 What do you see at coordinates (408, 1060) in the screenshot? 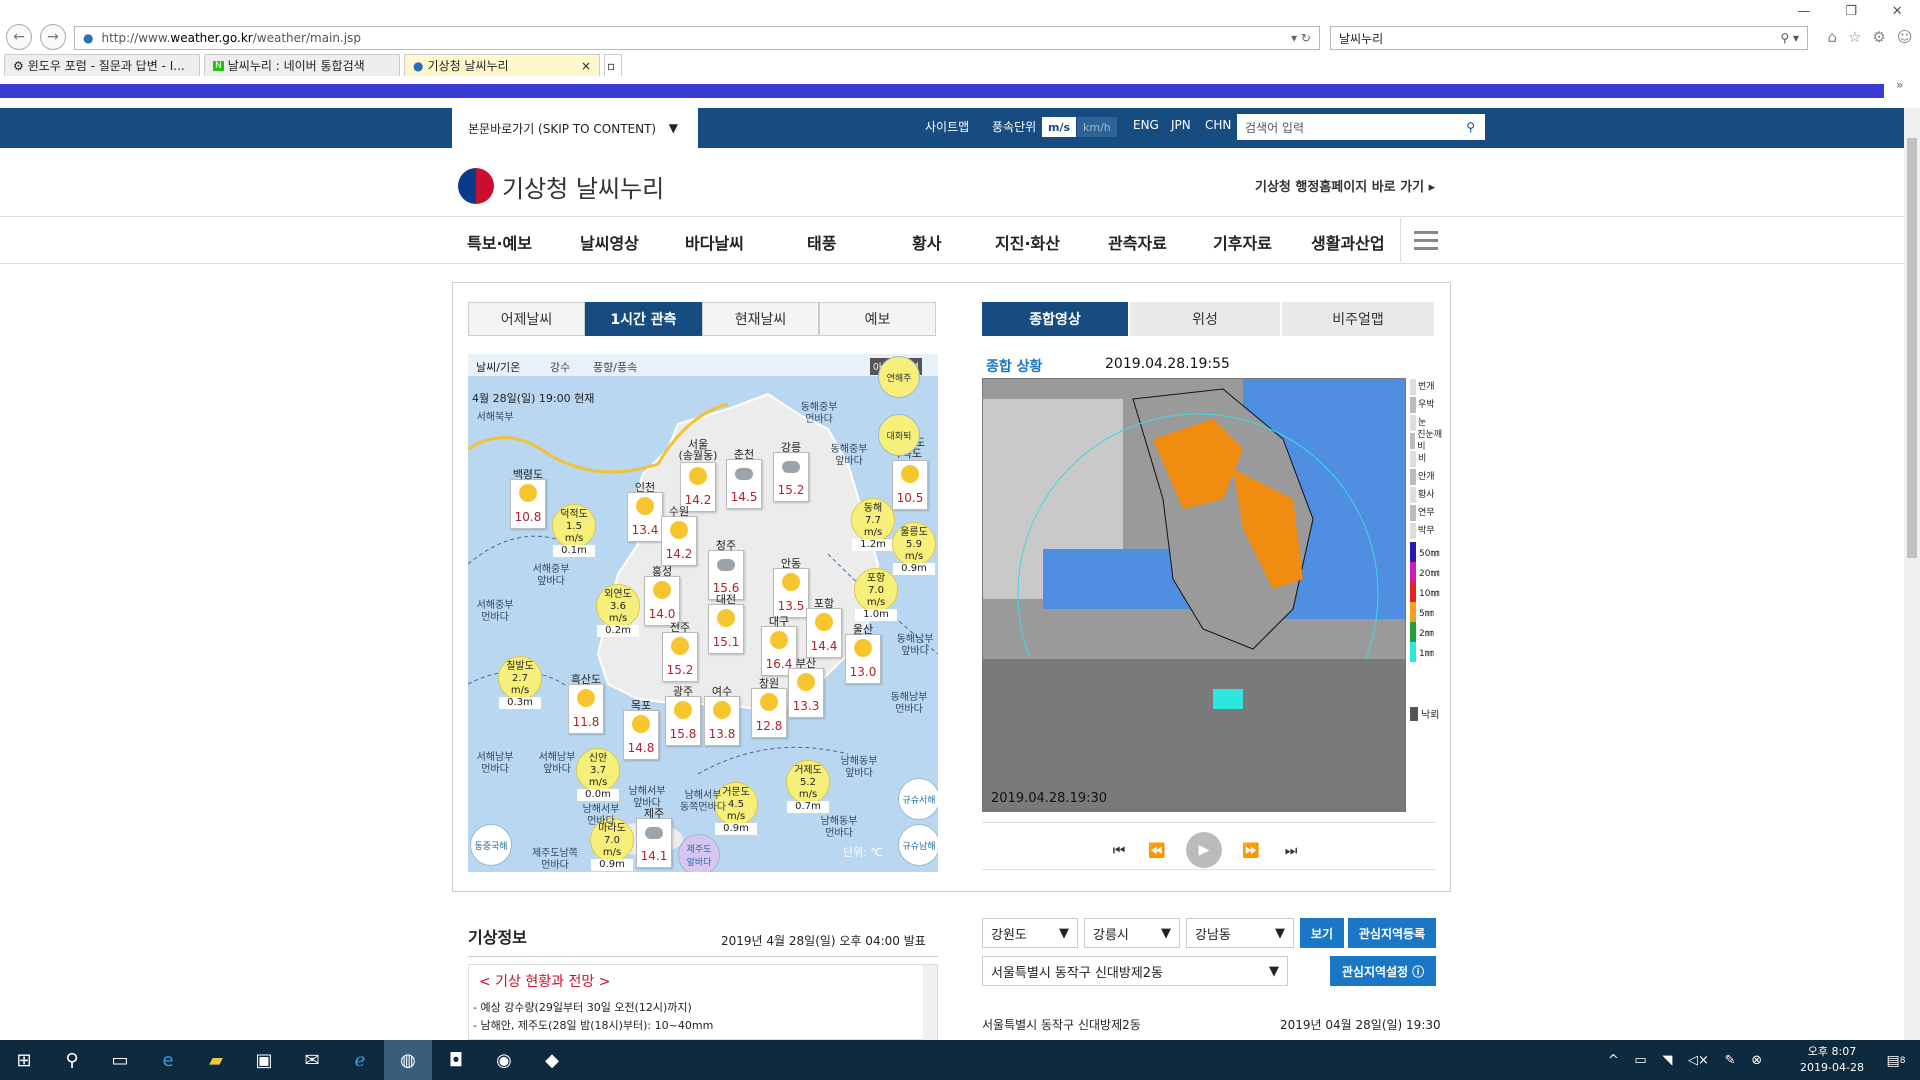
I see `app-qb-icon: ◍` at bounding box center [408, 1060].